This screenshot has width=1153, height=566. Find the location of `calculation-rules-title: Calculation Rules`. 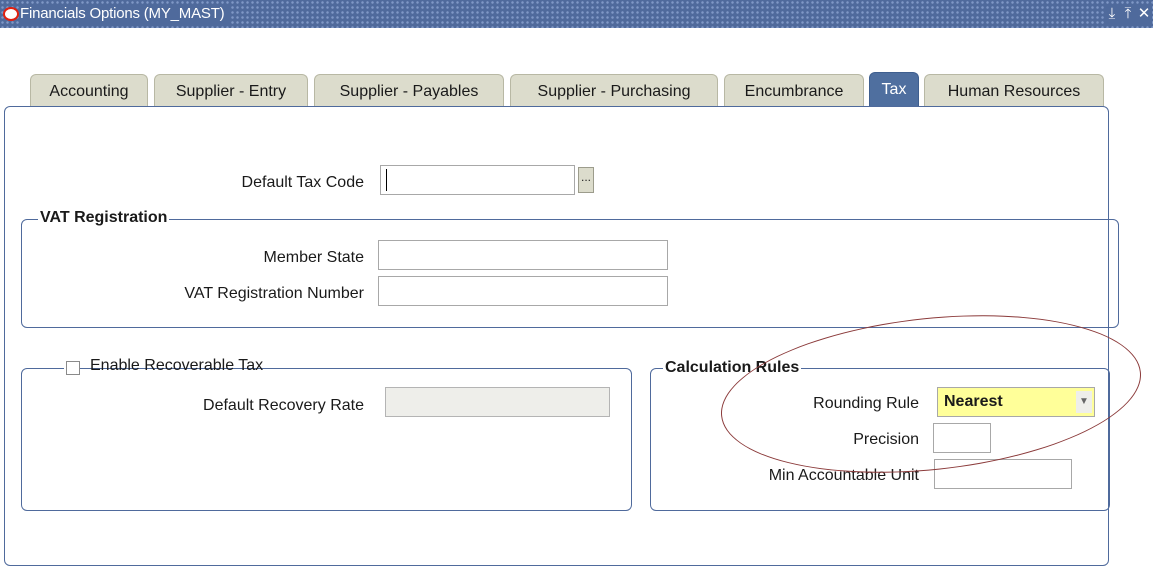

calculation-rules-title: Calculation Rules is located at coordinates (732, 368).